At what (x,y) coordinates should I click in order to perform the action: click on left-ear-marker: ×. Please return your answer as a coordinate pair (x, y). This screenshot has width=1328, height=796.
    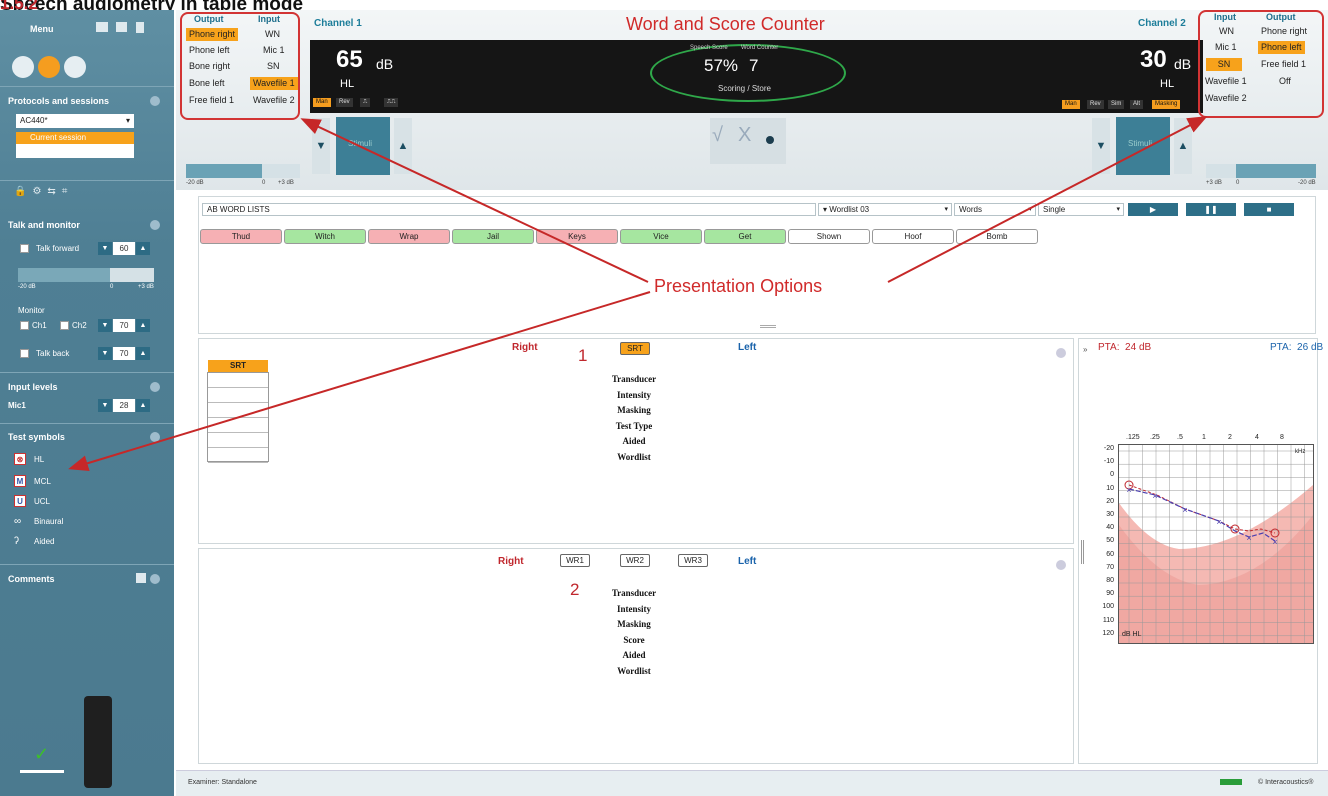
    Looking at the image, I should click on (1154, 496).